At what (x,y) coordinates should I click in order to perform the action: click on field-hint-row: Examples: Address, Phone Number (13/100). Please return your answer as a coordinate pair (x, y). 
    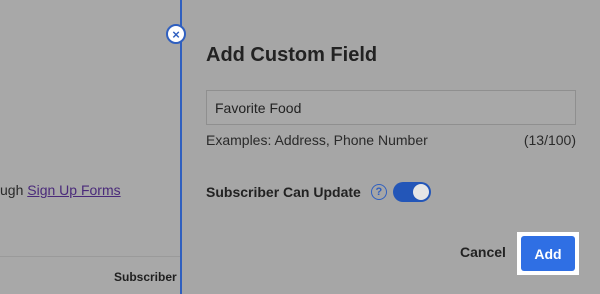
    Looking at the image, I should click on (391, 140).